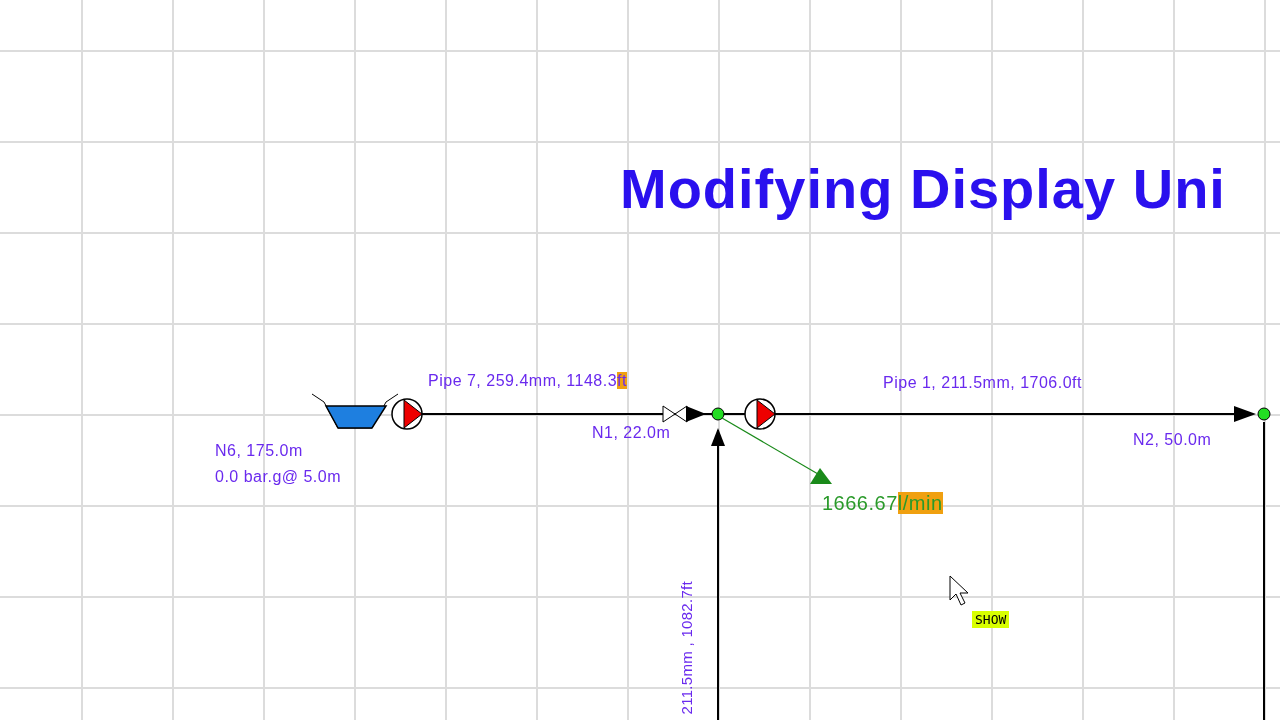 Image resolution: width=1280 pixels, height=720 pixels. I want to click on tank-icon, so click(355, 411).